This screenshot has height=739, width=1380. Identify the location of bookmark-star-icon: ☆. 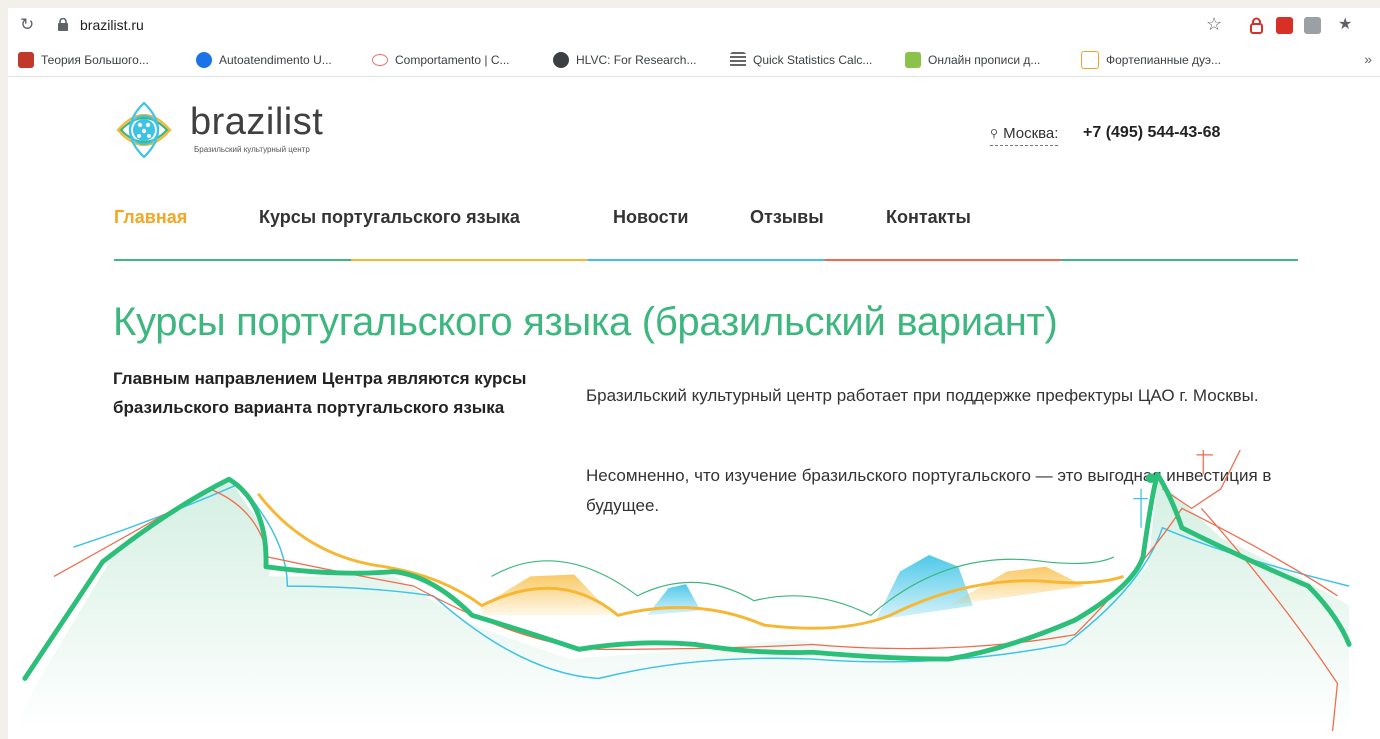
(1214, 24).